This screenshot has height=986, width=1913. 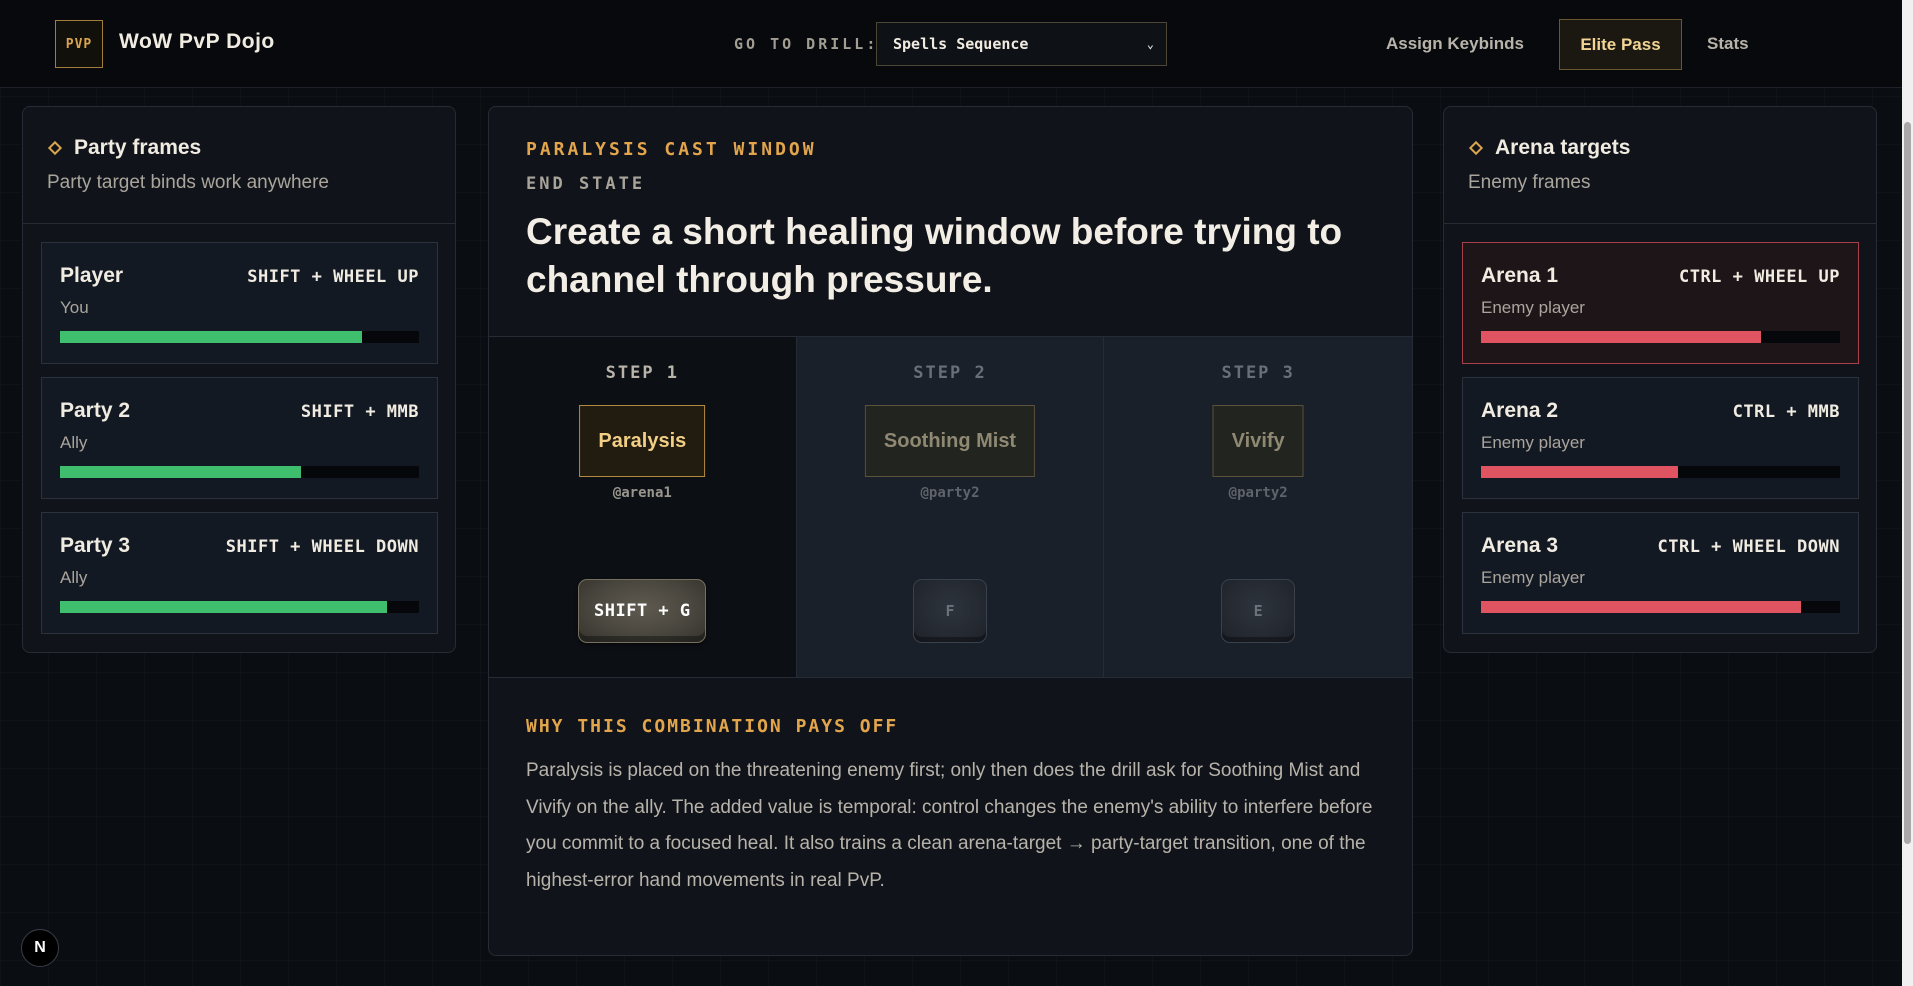 I want to click on spell-paralysis: Paralysis, so click(x=642, y=441).